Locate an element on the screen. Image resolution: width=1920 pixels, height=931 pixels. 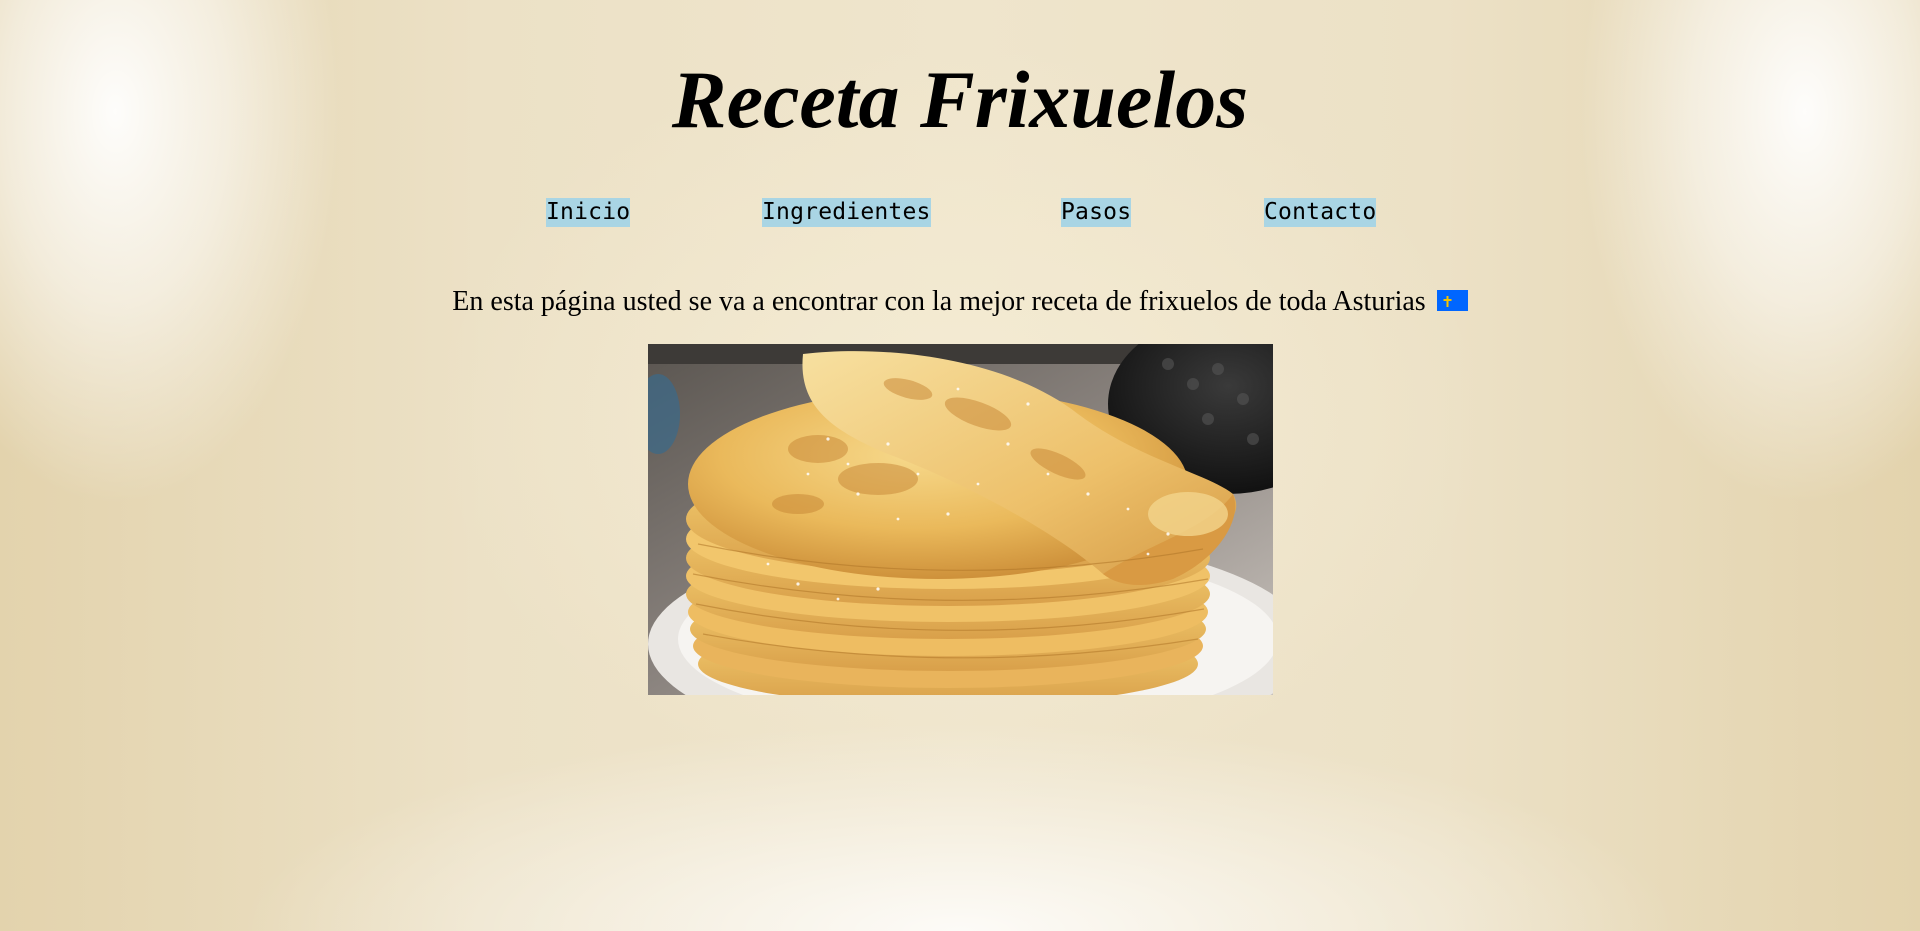
asturias-flag-icon is located at coordinates (1452, 300).